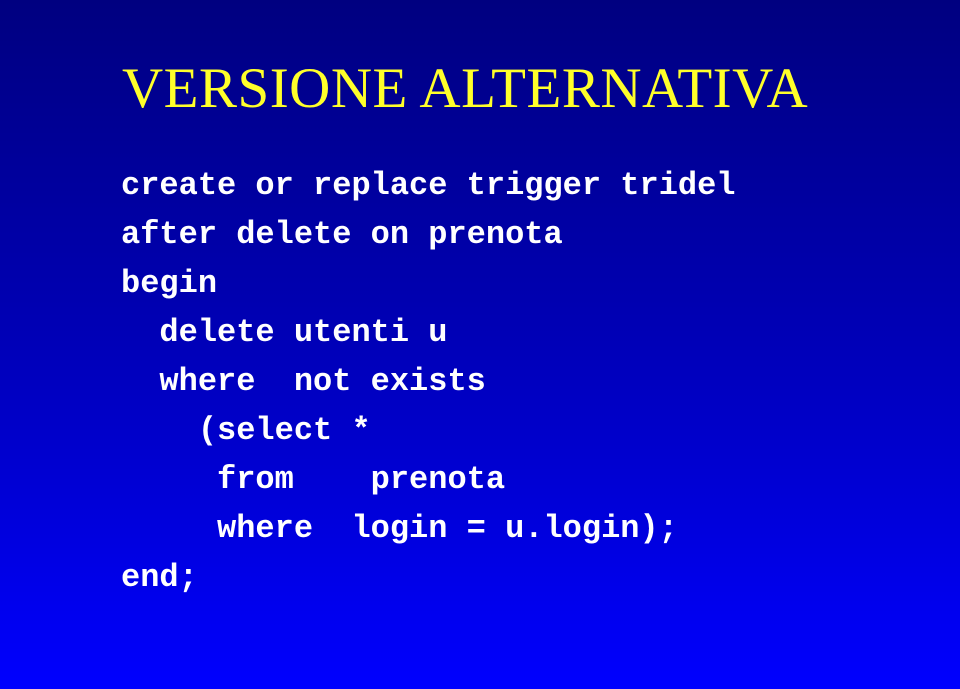  I want to click on code-line: after delete on prenota, so click(342, 234).